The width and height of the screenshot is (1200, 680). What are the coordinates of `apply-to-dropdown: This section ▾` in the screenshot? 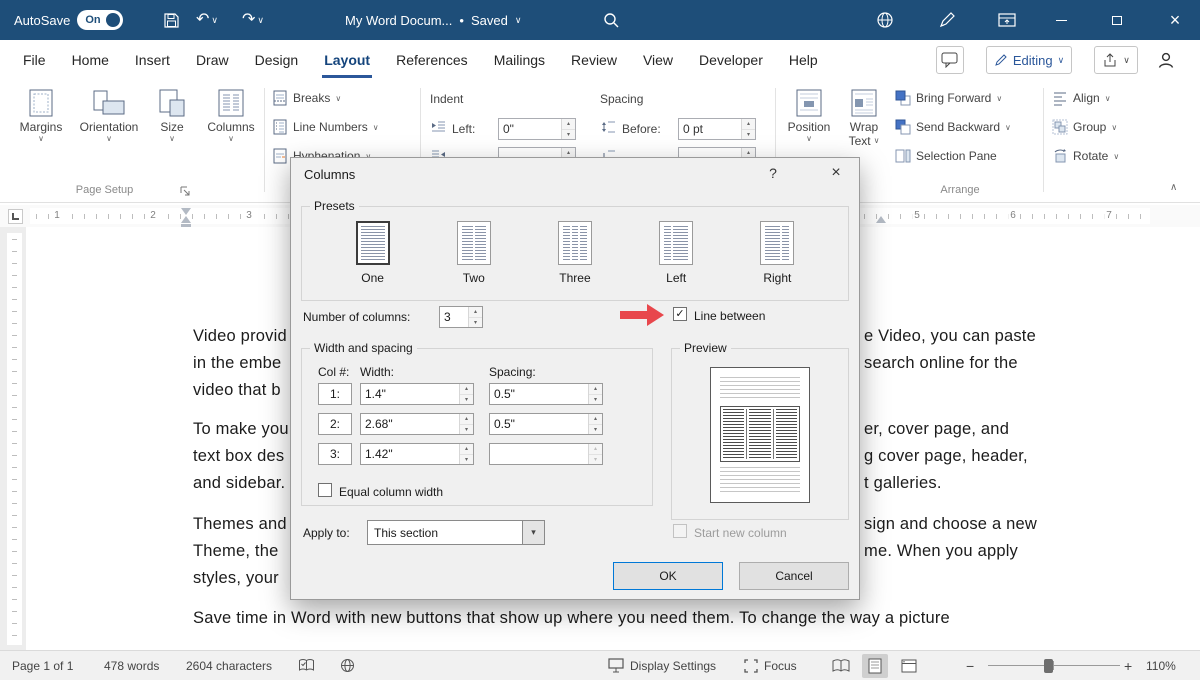 It's located at (456, 532).